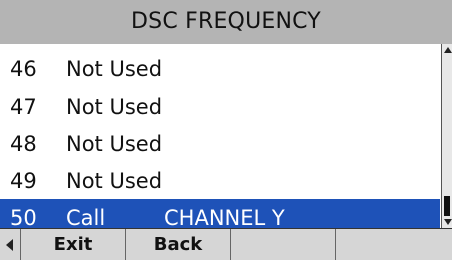 Image resolution: width=452 pixels, height=260 pixels. Describe the element at coordinates (220, 107) in the screenshot. I see `list-item: 47 Not Used` at that location.